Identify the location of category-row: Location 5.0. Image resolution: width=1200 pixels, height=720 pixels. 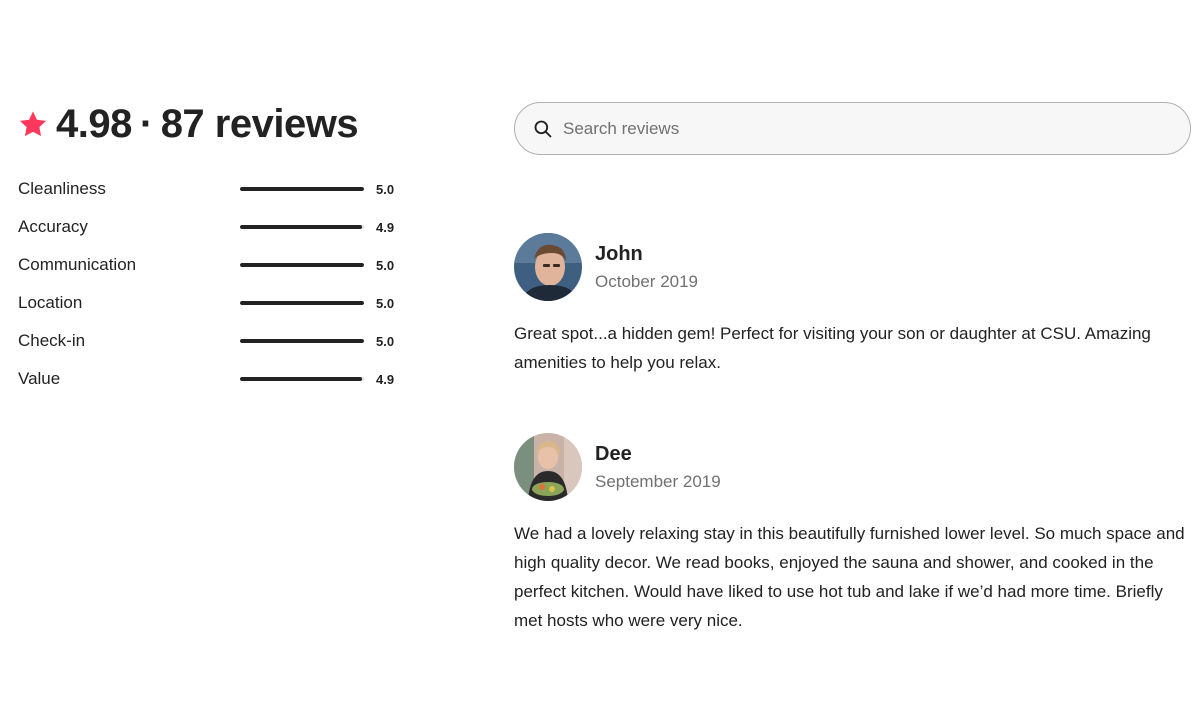
(218, 303).